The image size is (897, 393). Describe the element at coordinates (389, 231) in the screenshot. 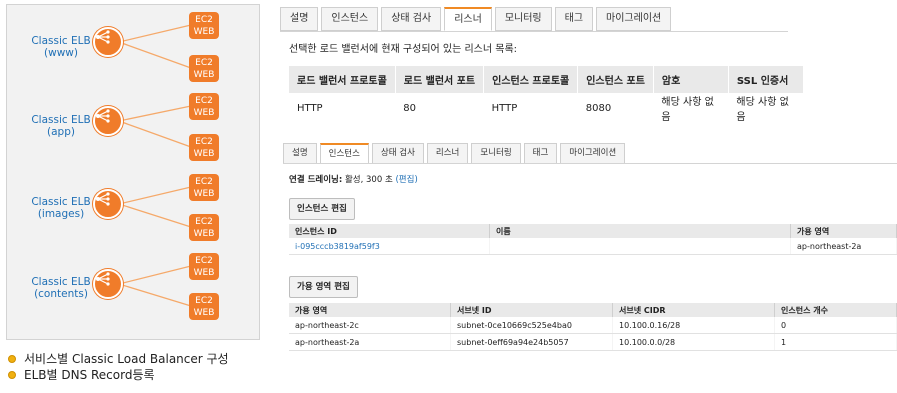

I see `column-header: 인스턴스 ID` at that location.